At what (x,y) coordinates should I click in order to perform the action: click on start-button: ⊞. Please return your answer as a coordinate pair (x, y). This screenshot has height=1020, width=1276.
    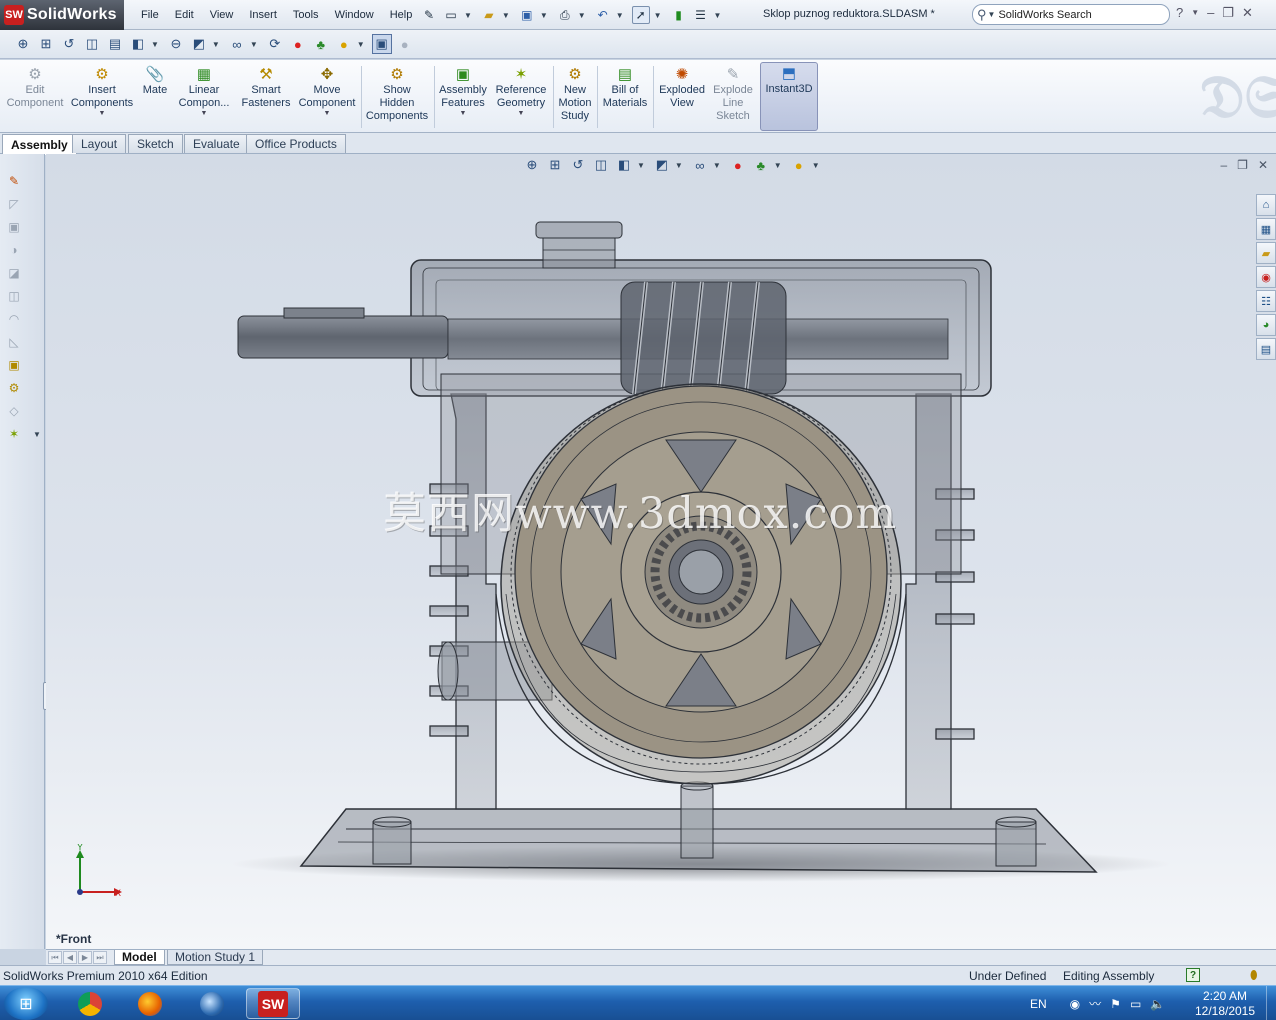
    Looking at the image, I should click on (26, 1003).